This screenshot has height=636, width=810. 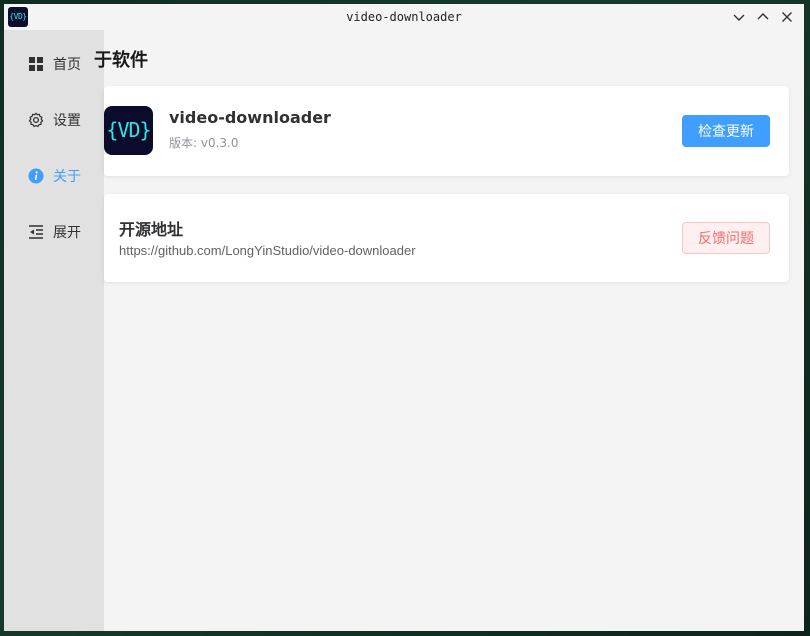 I want to click on sidebar-item-label: 关于, so click(x=67, y=177).